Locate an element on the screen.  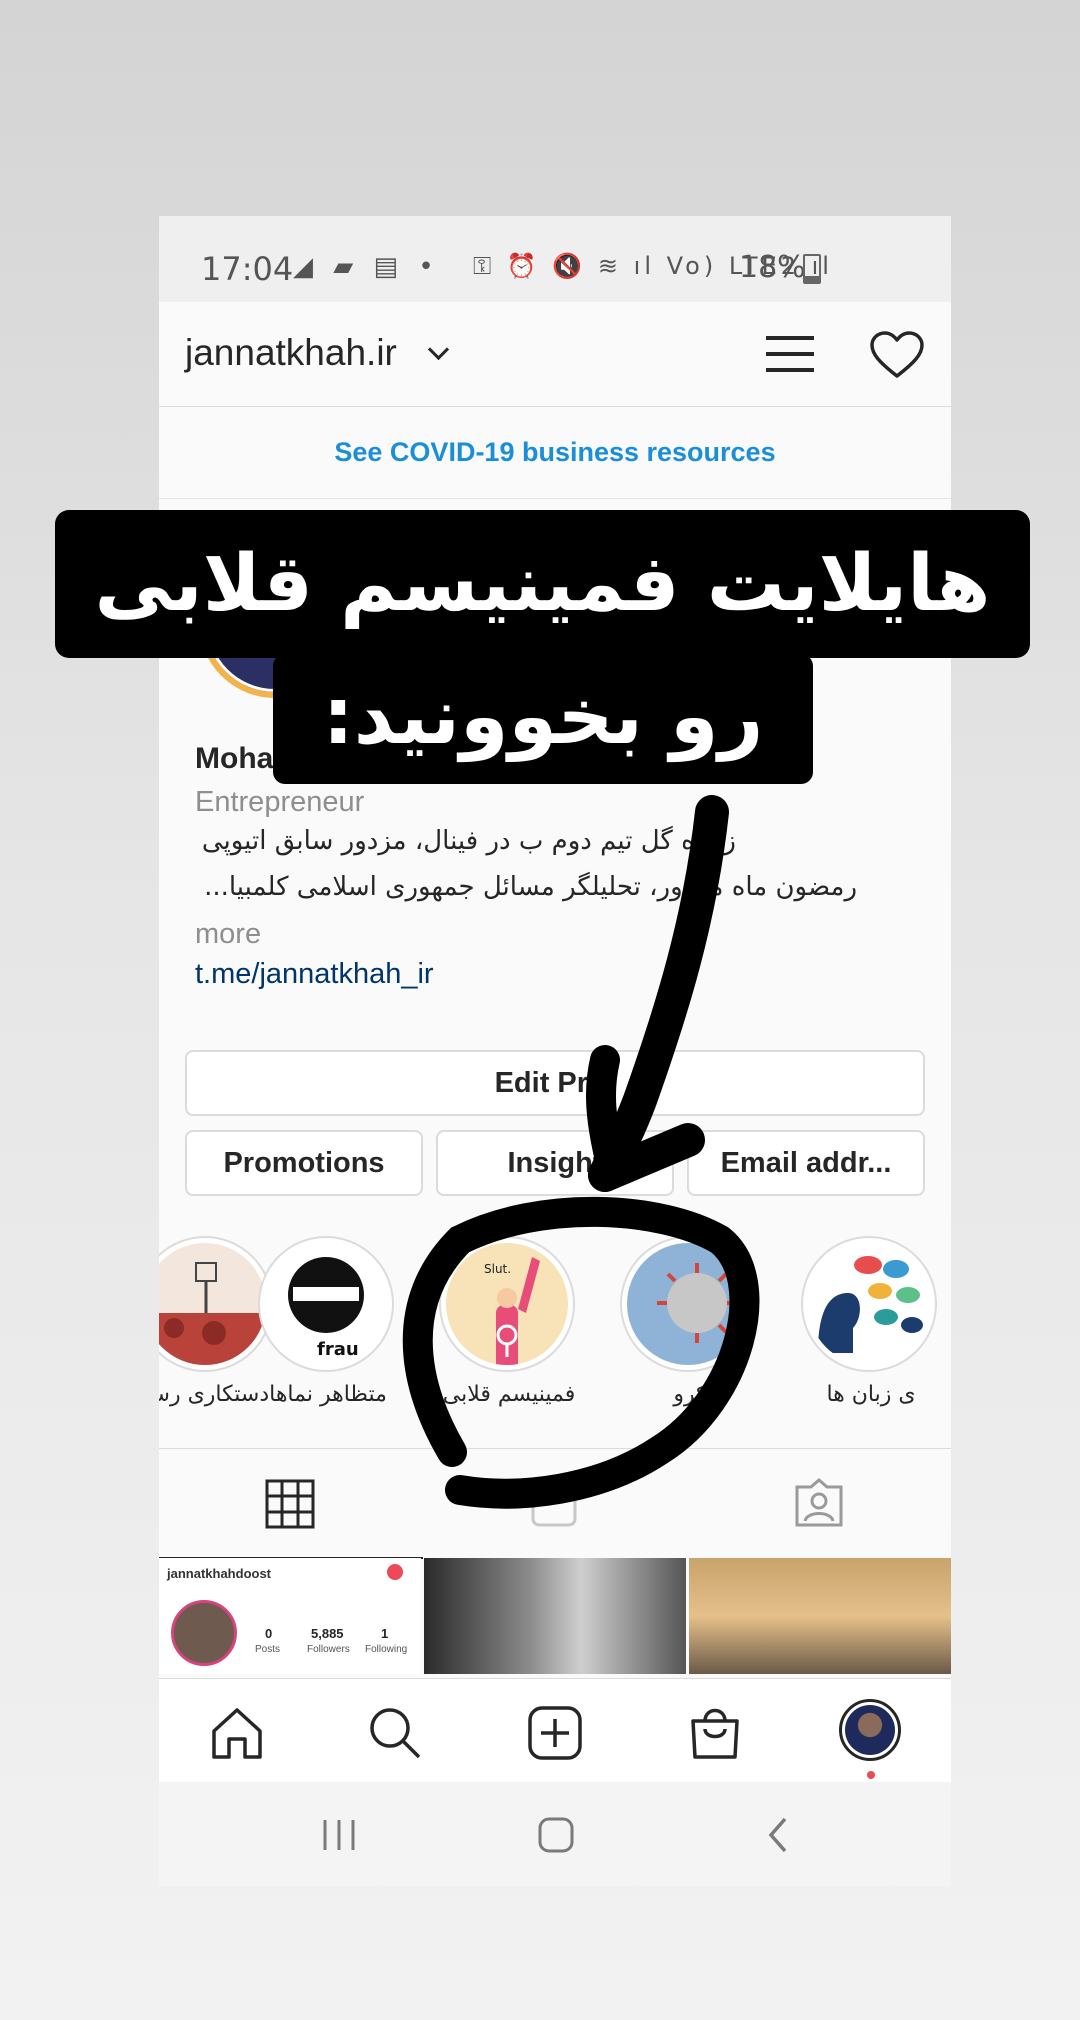
recent-apps-icon is located at coordinates (339, 1835).